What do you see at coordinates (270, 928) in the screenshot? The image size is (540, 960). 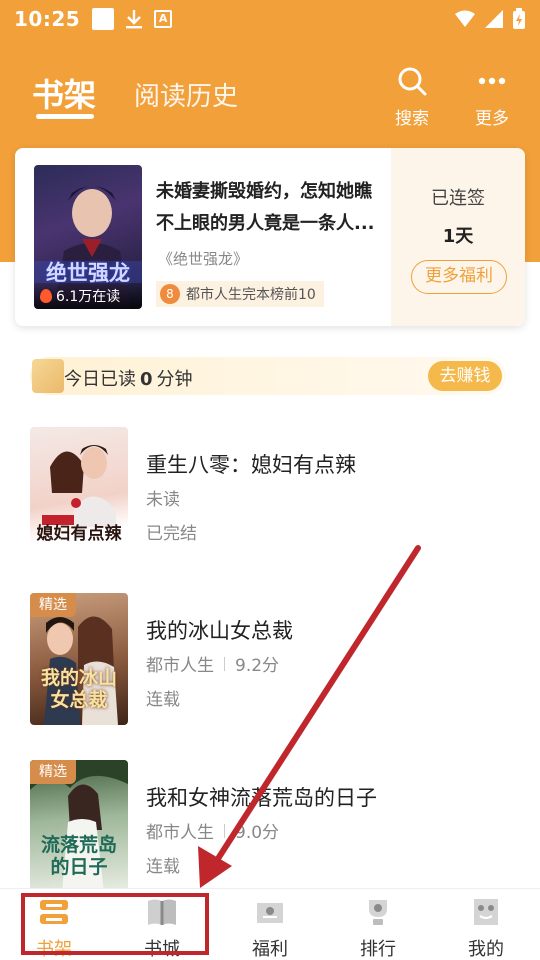 I see `nav-item-welfare: 福利` at bounding box center [270, 928].